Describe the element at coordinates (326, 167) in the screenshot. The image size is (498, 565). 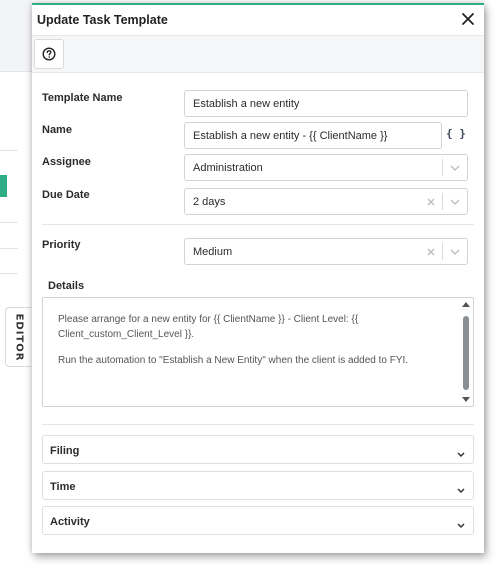
I see `assignee-select: Administration` at that location.